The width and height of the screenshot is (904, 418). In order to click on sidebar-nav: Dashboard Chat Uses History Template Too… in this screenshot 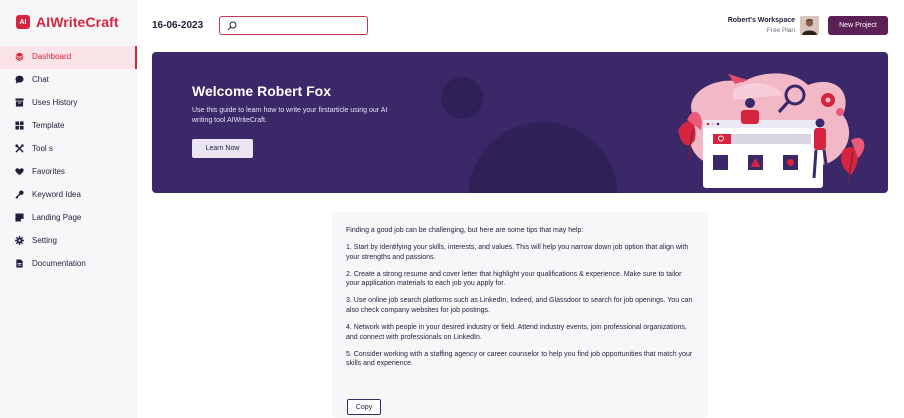, I will do `click(68, 161)`.